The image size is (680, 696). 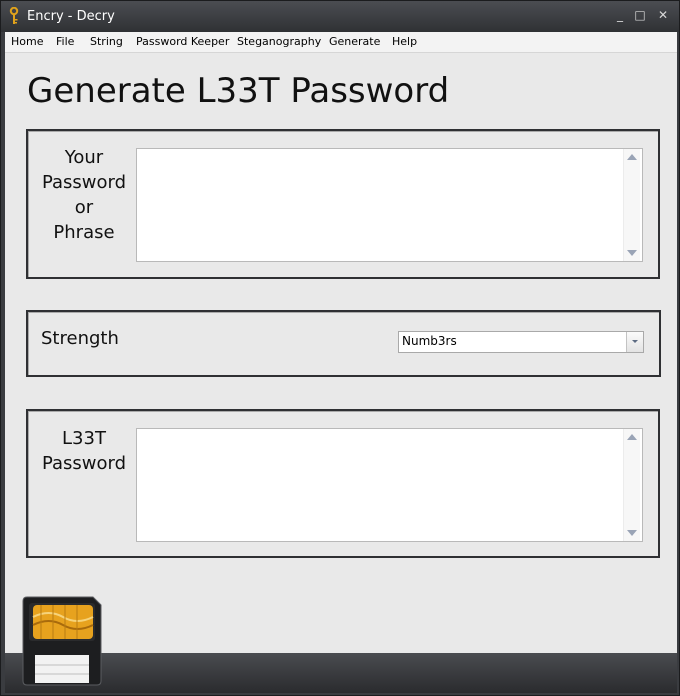 I want to click on password-label-line: Phrase, so click(x=84, y=232).